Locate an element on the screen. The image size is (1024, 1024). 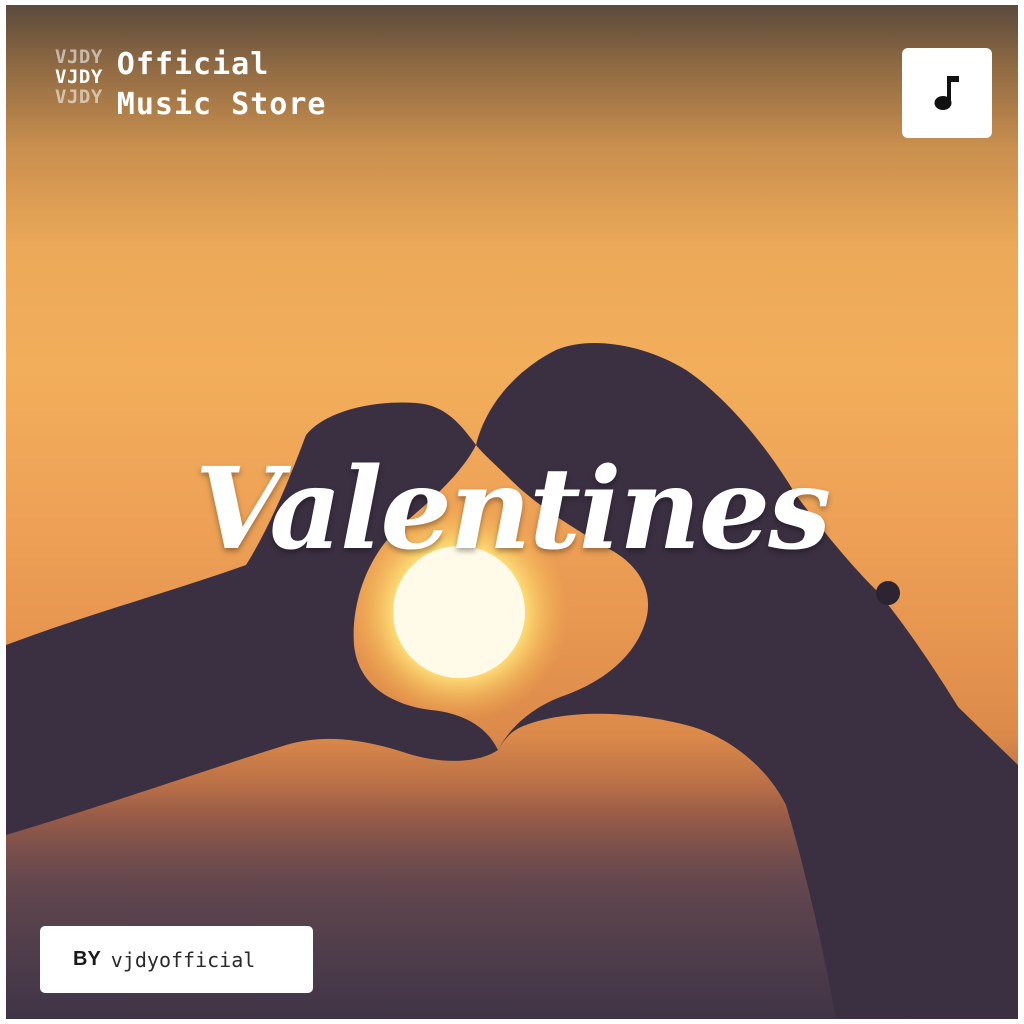
music-note-icon is located at coordinates (946, 93).